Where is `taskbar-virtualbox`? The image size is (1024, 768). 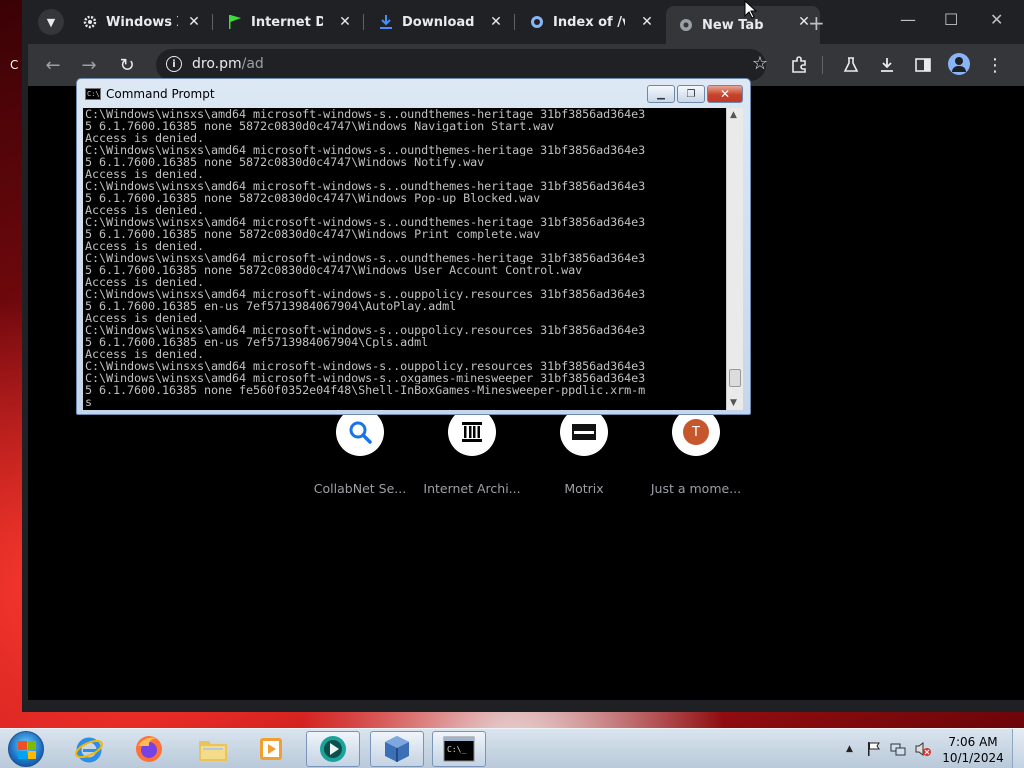 taskbar-virtualbox is located at coordinates (397, 749).